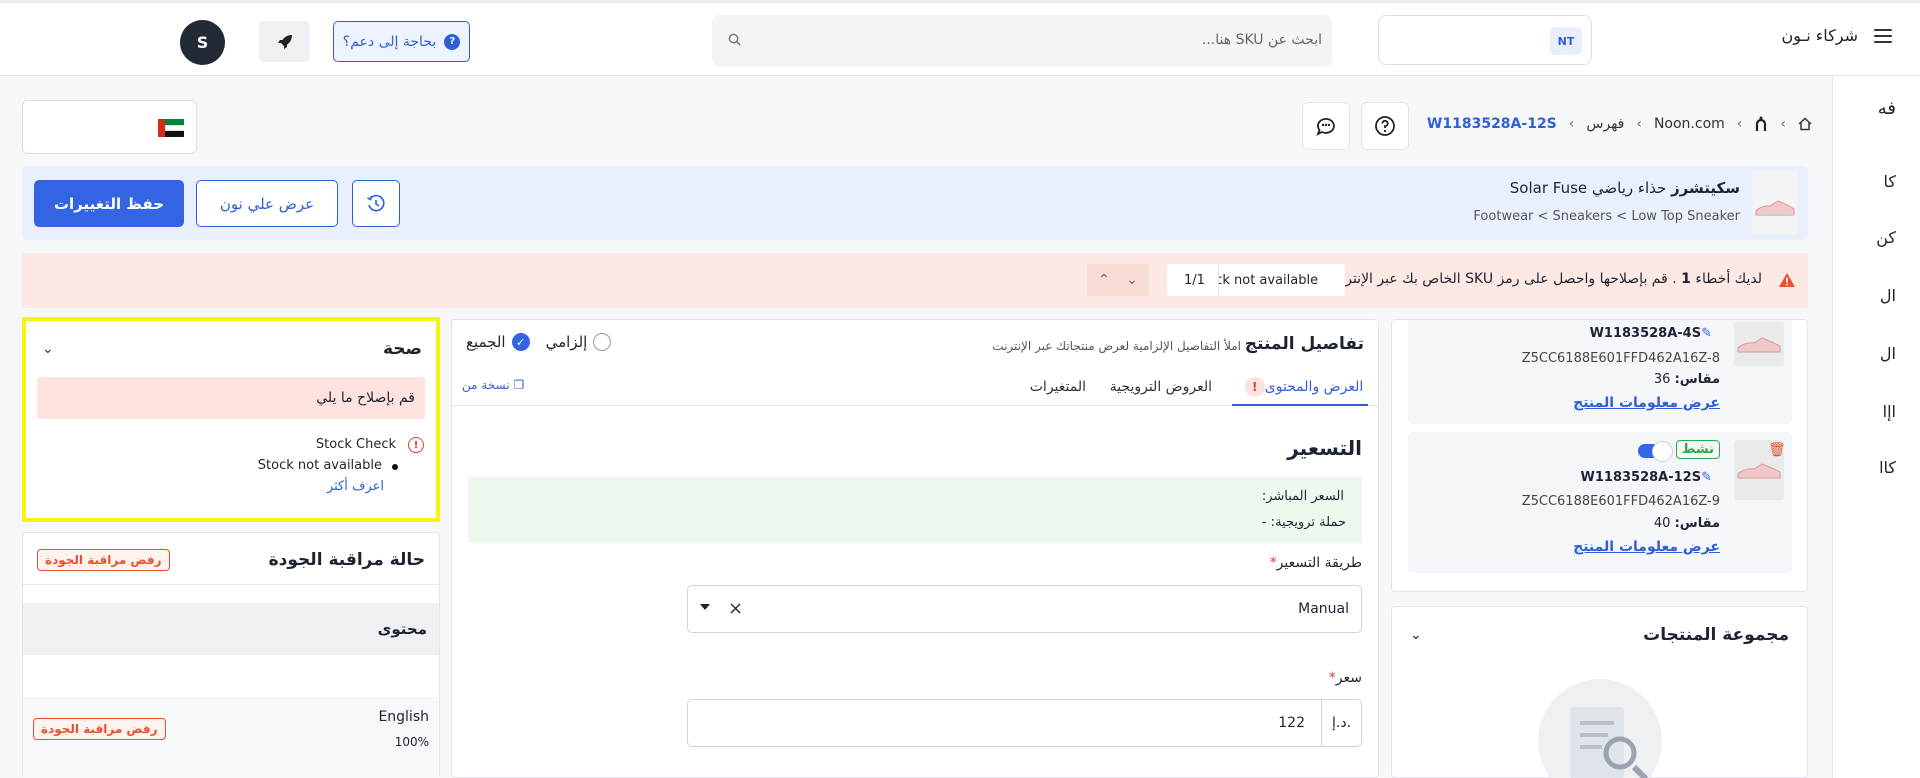 The image size is (1920, 778). Describe the element at coordinates (735, 608) in the screenshot. I see `clear-icon: ×` at that location.